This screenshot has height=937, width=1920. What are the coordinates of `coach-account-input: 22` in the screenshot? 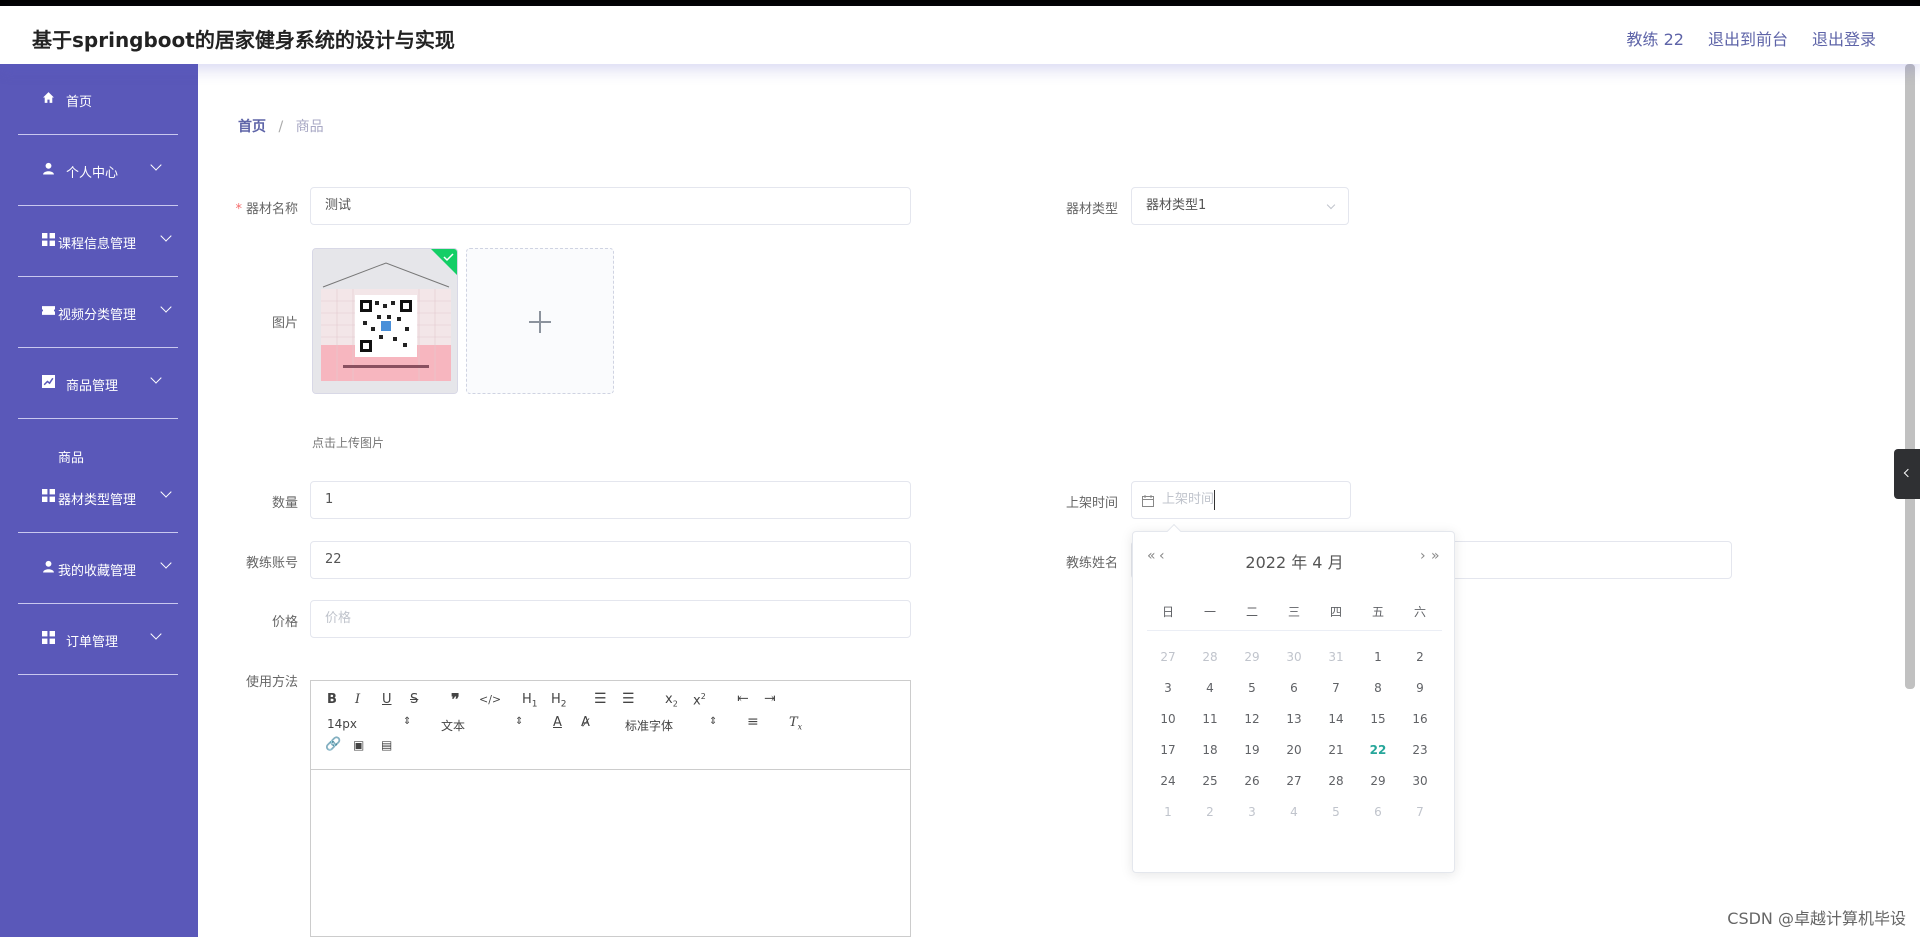 It's located at (610, 560).